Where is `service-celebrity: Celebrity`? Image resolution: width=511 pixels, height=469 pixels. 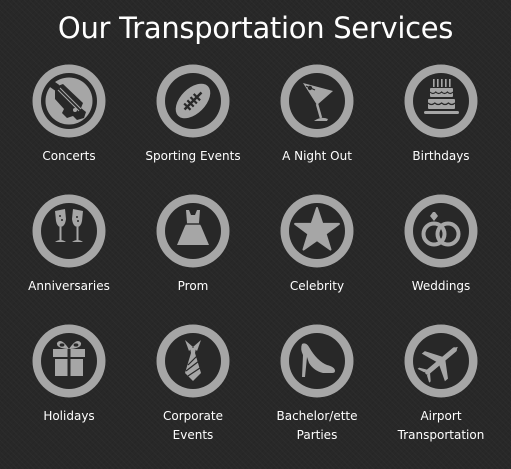 service-celebrity: Celebrity is located at coordinates (317, 244).